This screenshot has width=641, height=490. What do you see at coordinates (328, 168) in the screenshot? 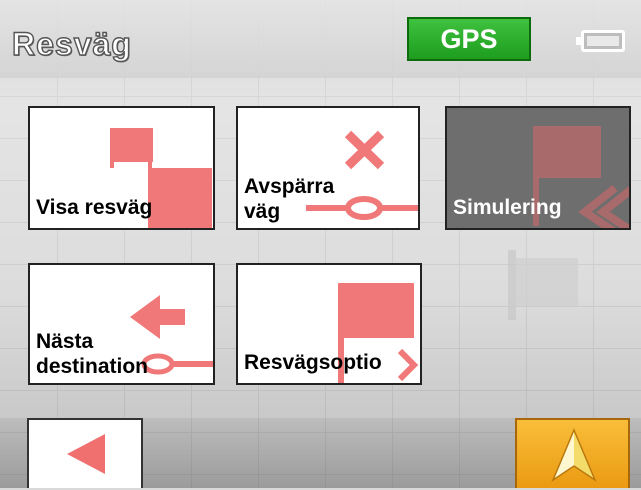
I see `block-road-button: Avspärra väg` at bounding box center [328, 168].